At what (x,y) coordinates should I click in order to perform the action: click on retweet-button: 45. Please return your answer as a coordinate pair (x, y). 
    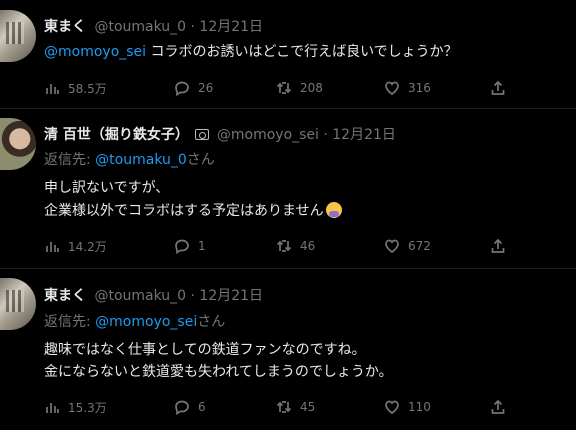
    Looking at the image, I should click on (295, 407).